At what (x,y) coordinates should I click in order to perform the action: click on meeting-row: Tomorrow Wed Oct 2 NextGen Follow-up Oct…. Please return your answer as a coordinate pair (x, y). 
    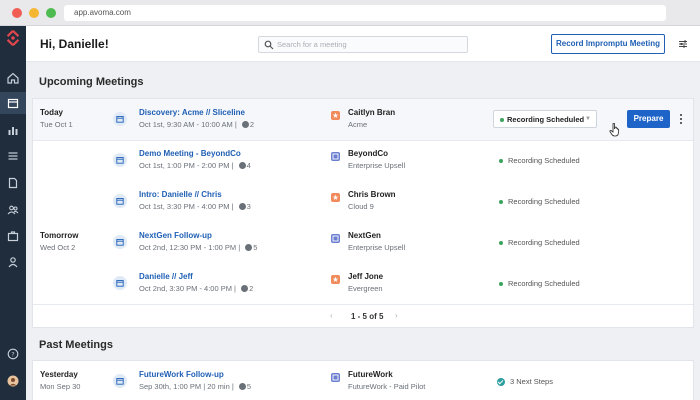
    Looking at the image, I should click on (363, 243).